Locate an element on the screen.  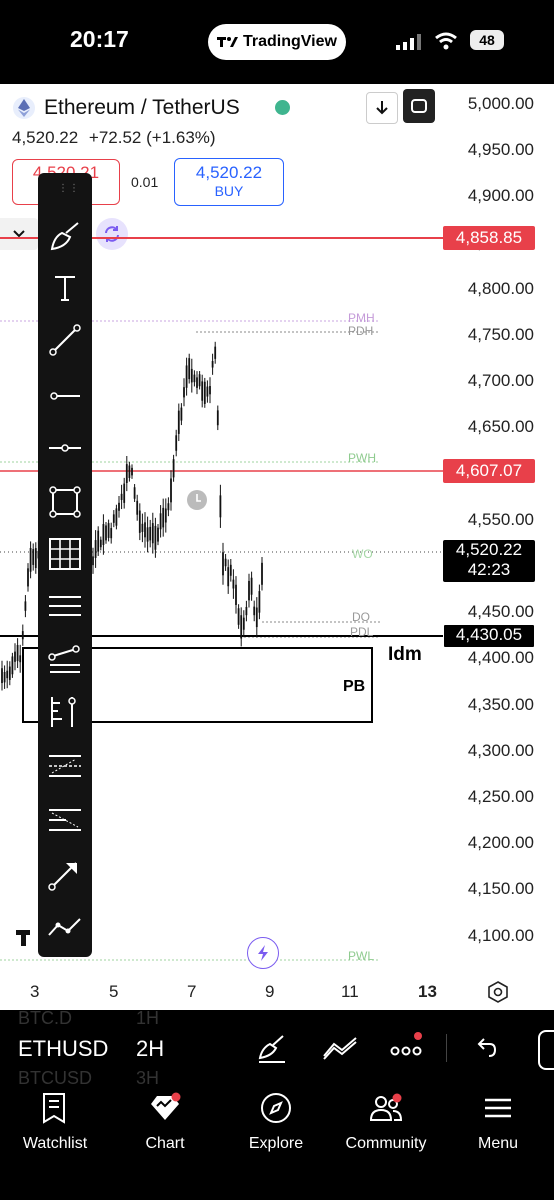
horizontal-line-tool is located at coordinates (65, 448).